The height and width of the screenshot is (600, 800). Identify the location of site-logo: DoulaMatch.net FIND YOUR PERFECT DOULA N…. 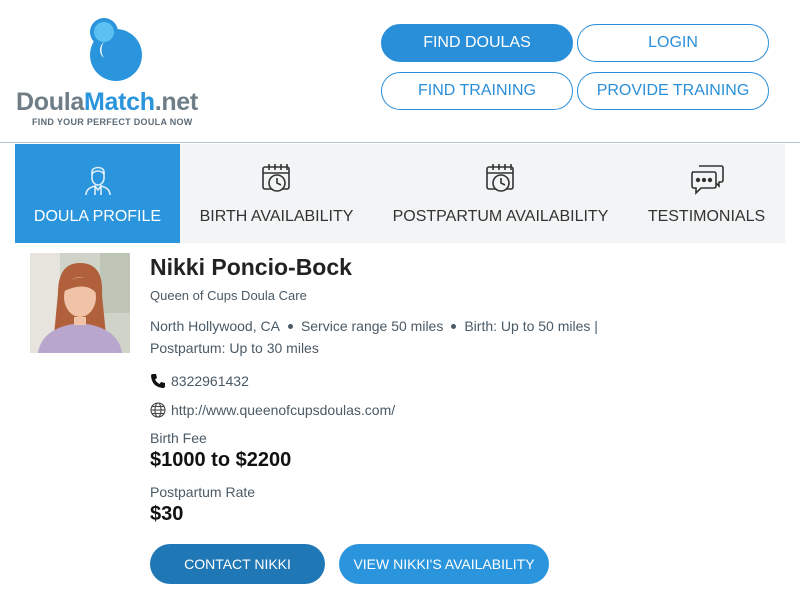
(119, 72).